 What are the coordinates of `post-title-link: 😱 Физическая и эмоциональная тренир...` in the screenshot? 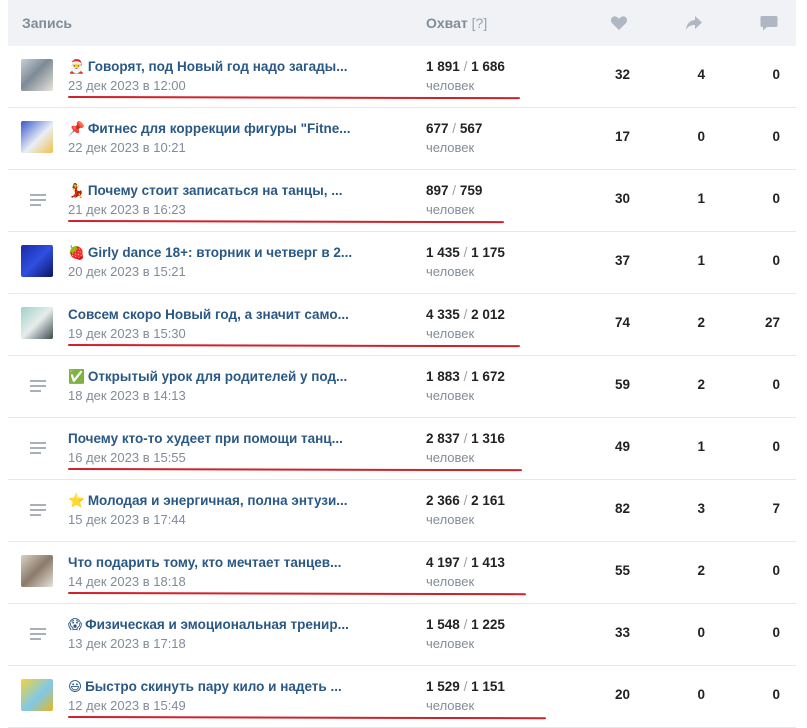 It's located at (213, 625).